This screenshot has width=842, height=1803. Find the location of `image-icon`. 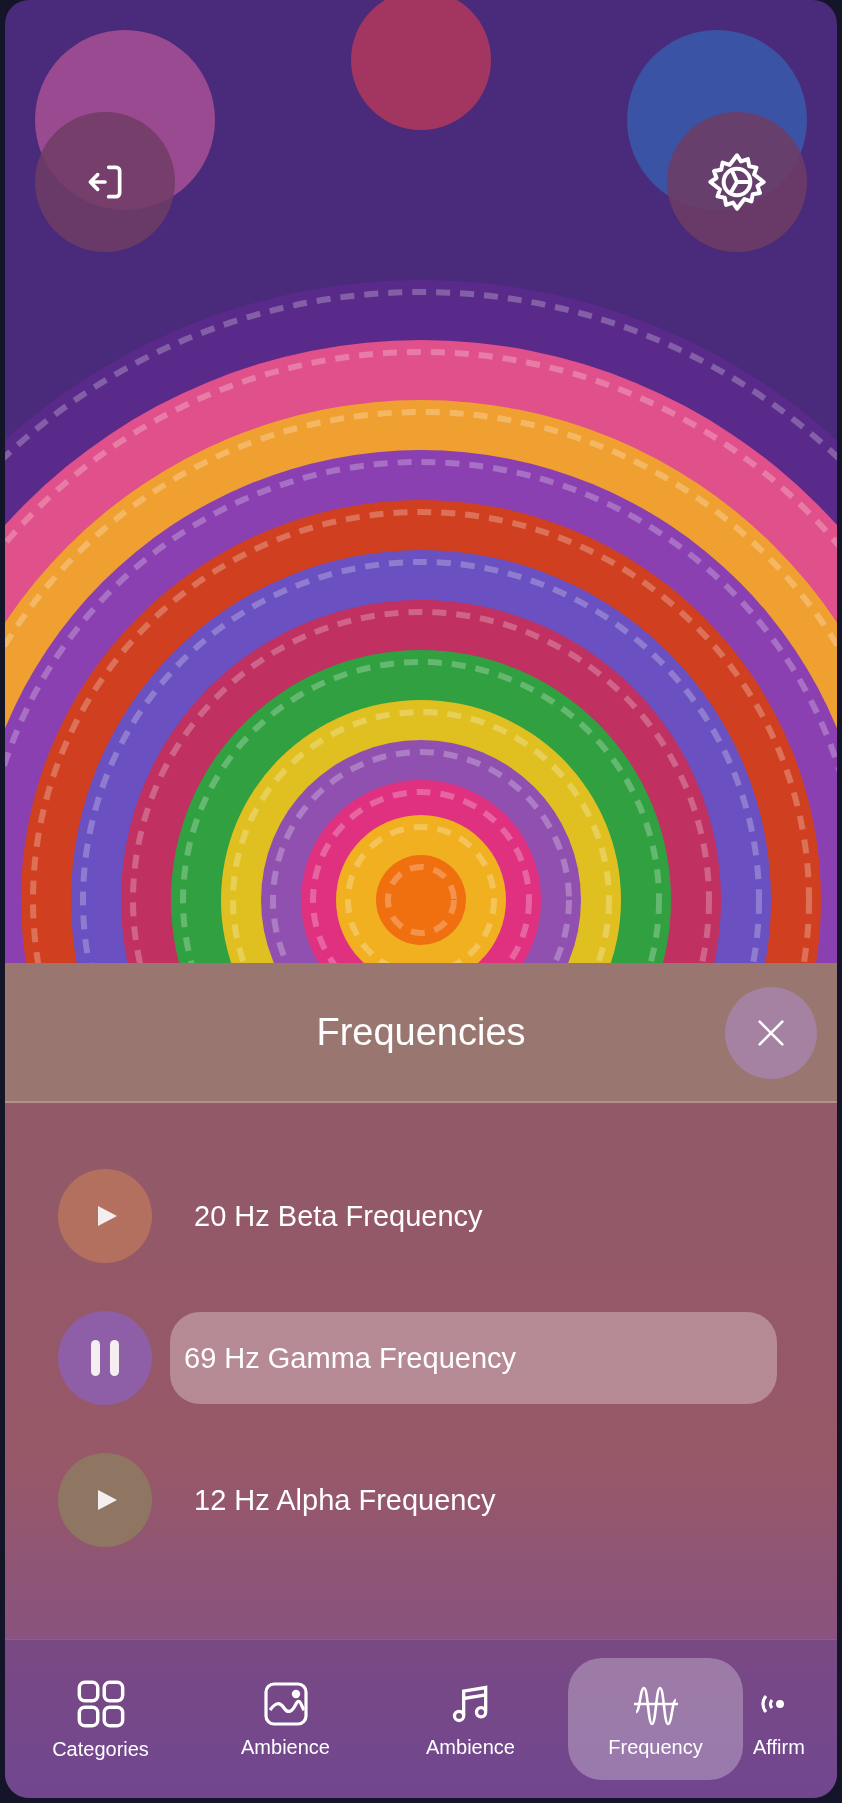

image-icon is located at coordinates (285, 1703).